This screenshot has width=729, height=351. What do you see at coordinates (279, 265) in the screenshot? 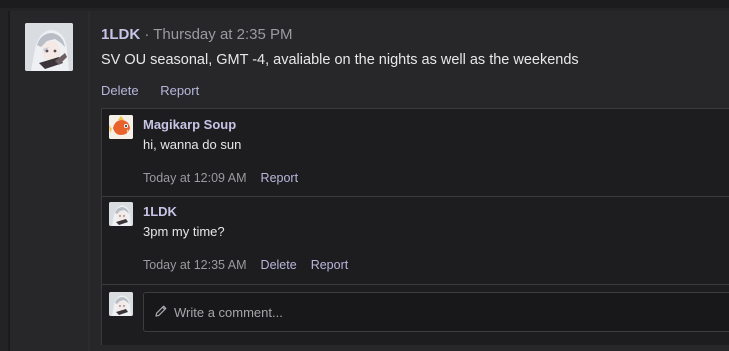
I see `comment-delete-link: Delete` at bounding box center [279, 265].